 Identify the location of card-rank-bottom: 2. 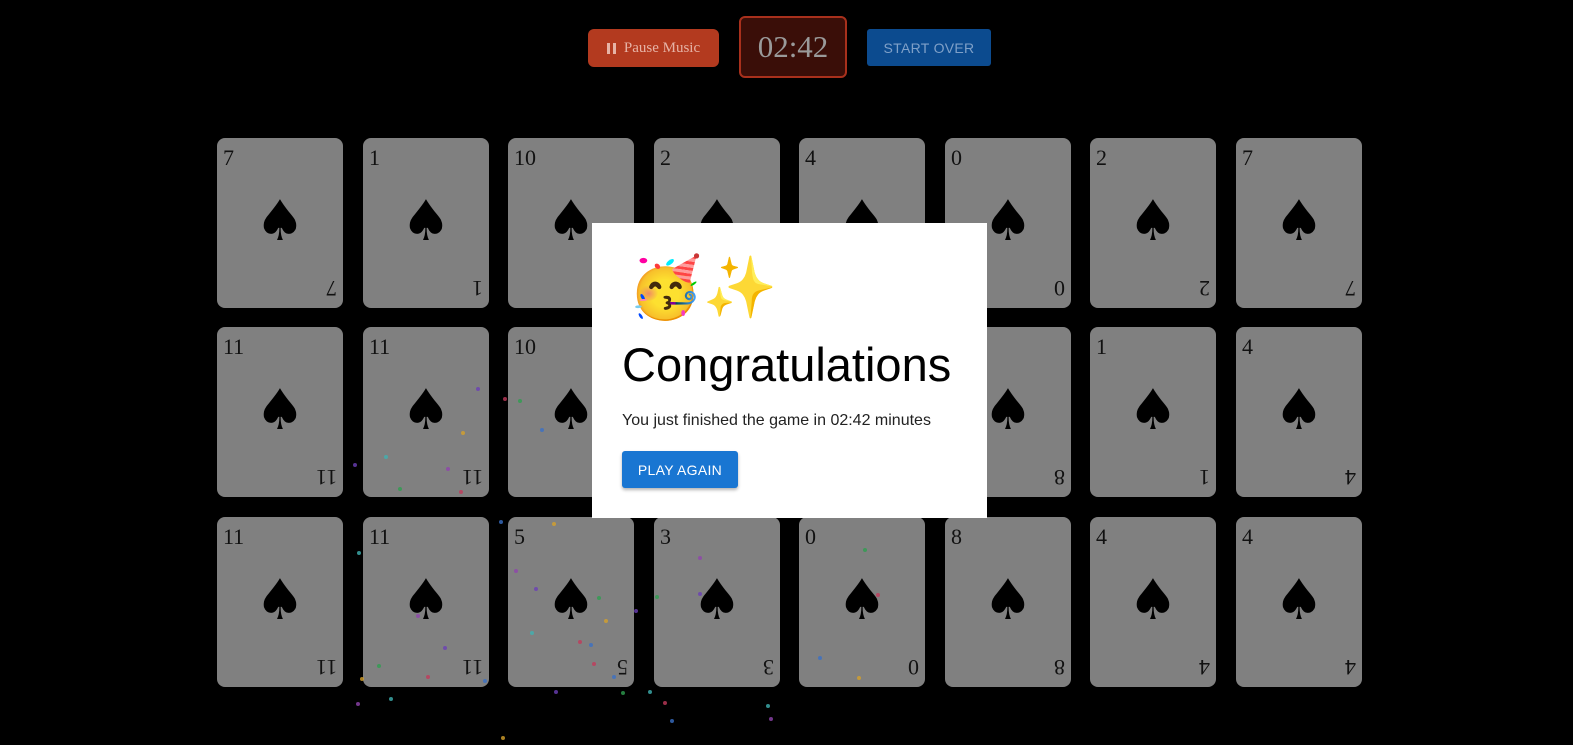
(1204, 288).